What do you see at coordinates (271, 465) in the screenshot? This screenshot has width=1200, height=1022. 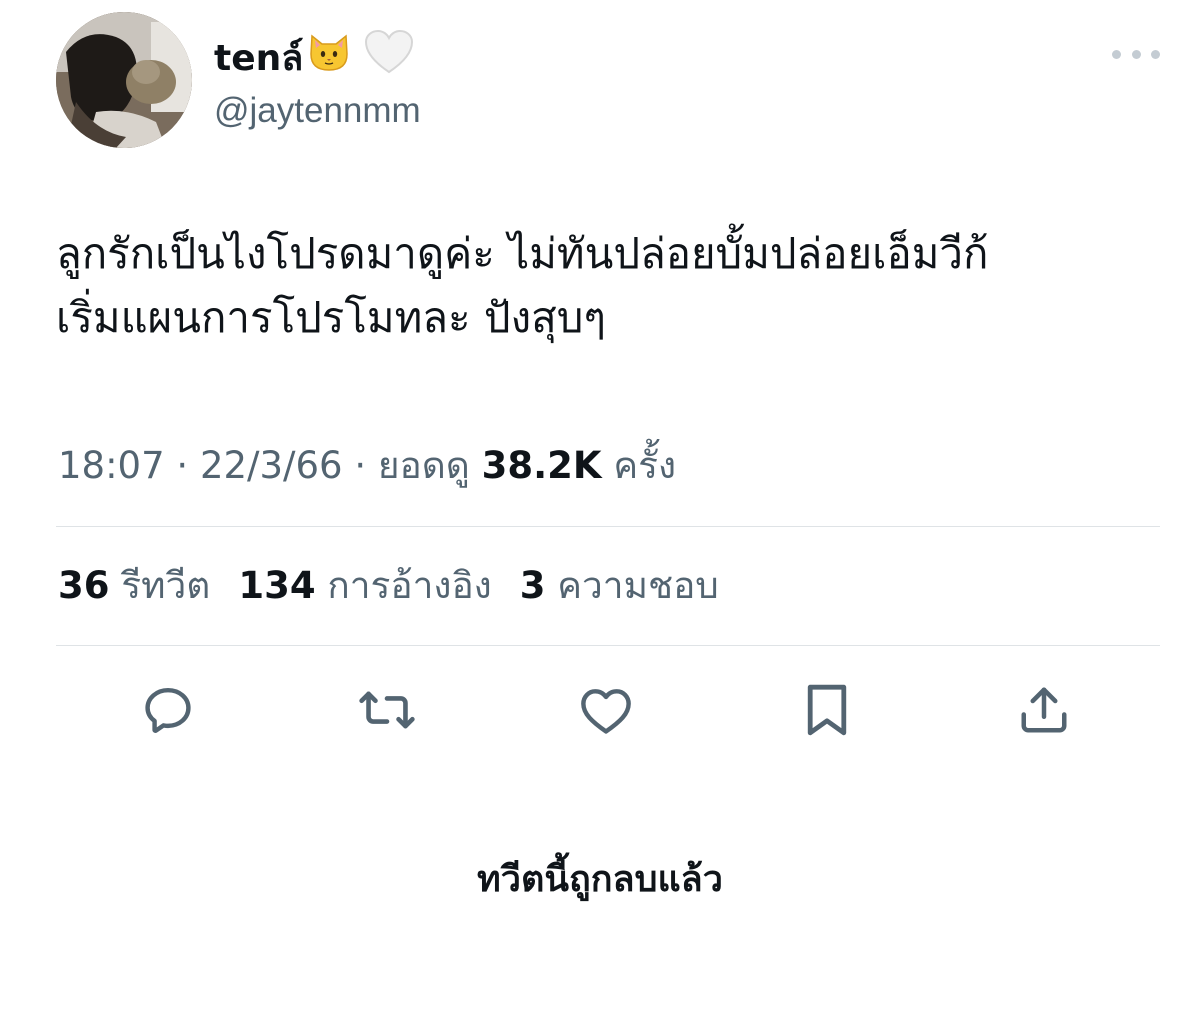 I see `tweet-date: 22/3/66` at bounding box center [271, 465].